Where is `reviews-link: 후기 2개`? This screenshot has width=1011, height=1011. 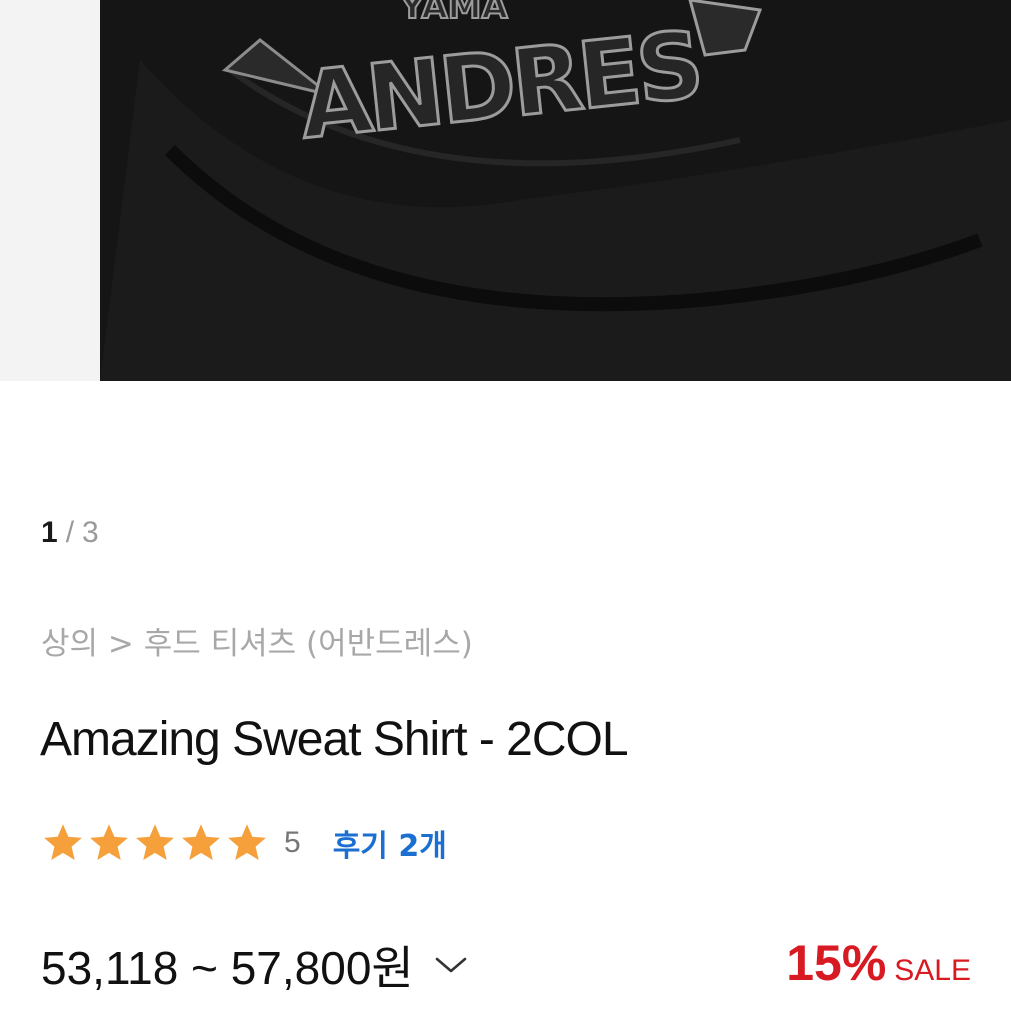
reviews-link: 후기 2개 is located at coordinates (390, 843).